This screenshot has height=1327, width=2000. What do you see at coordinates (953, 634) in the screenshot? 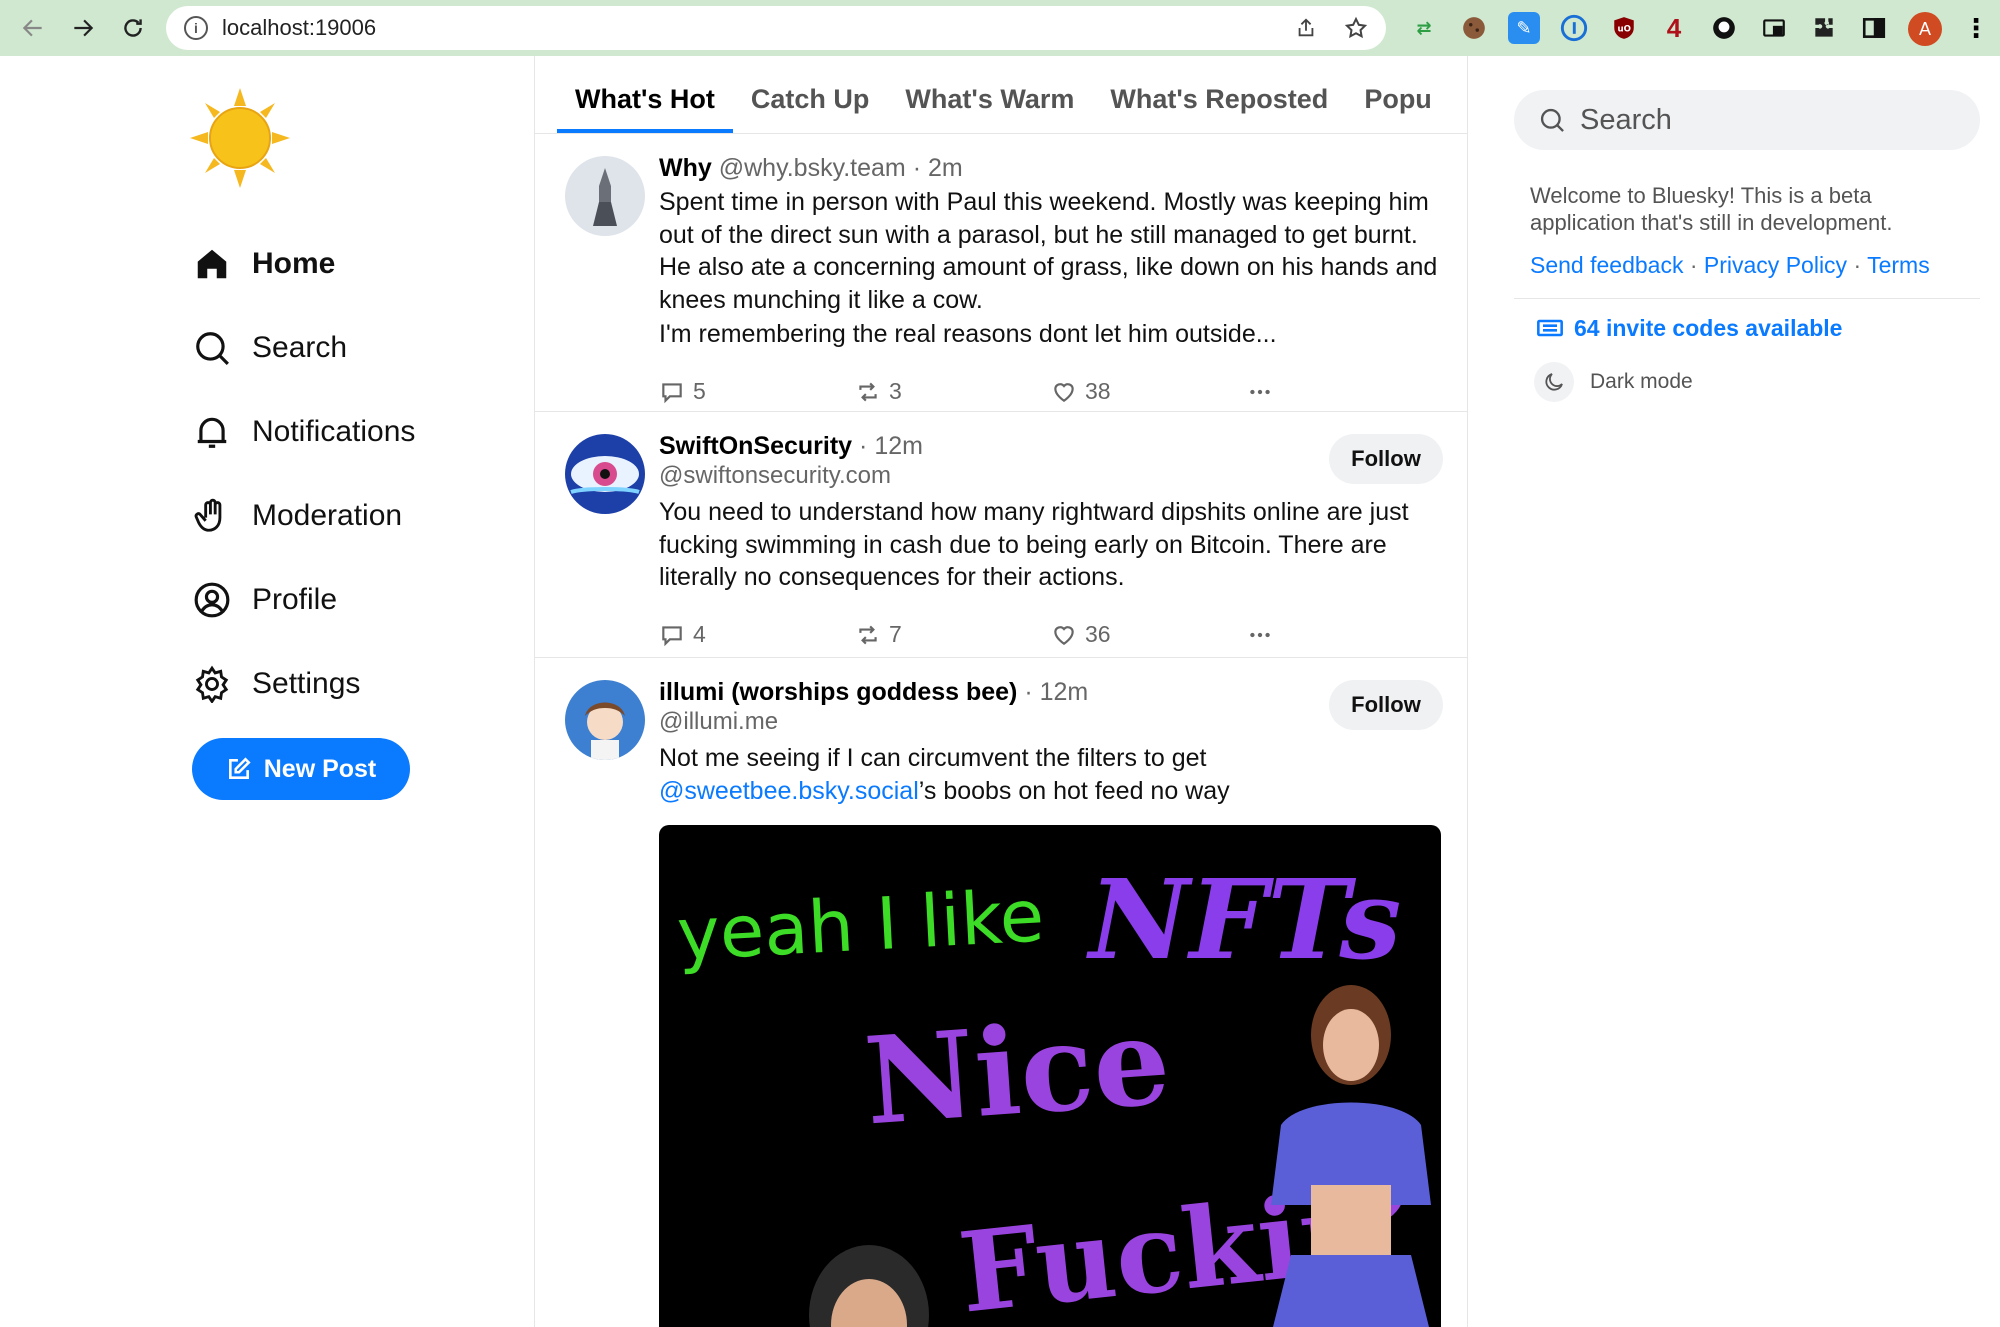
I see `repost-button: 7` at bounding box center [953, 634].